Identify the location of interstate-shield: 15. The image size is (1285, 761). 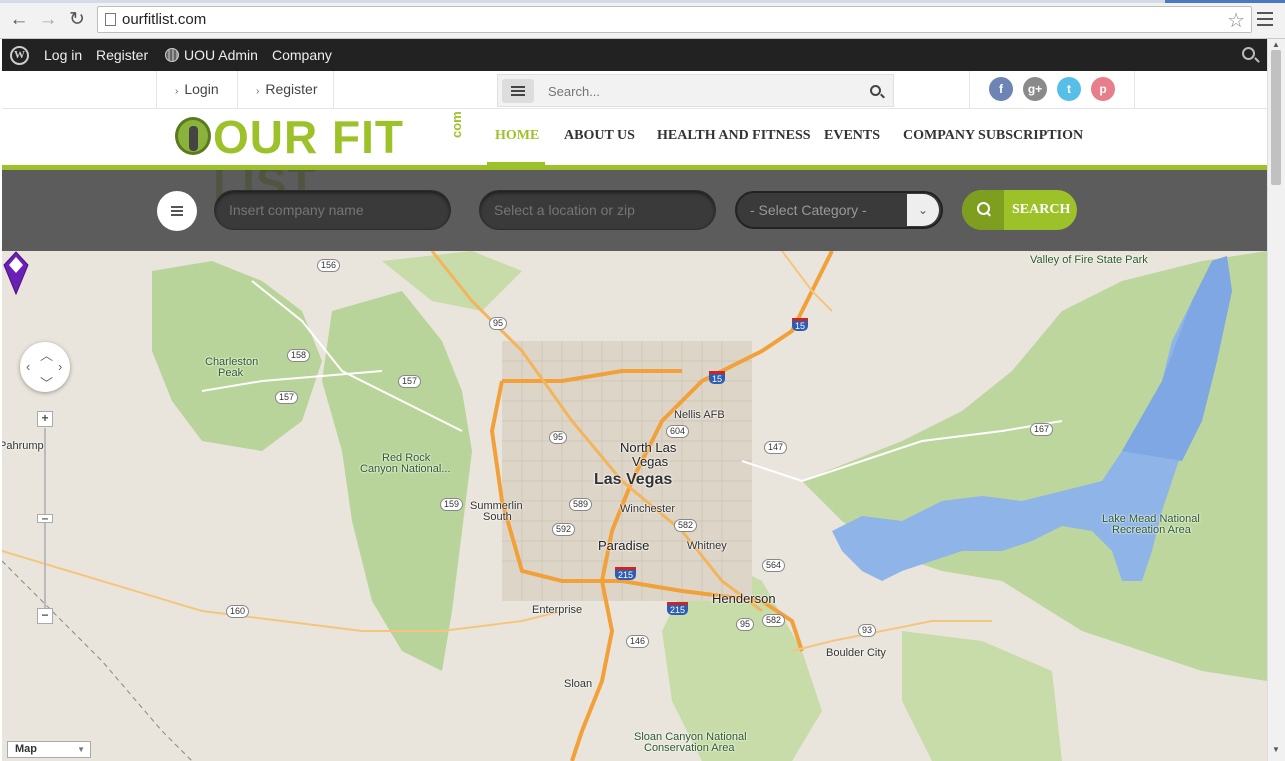
(717, 377).